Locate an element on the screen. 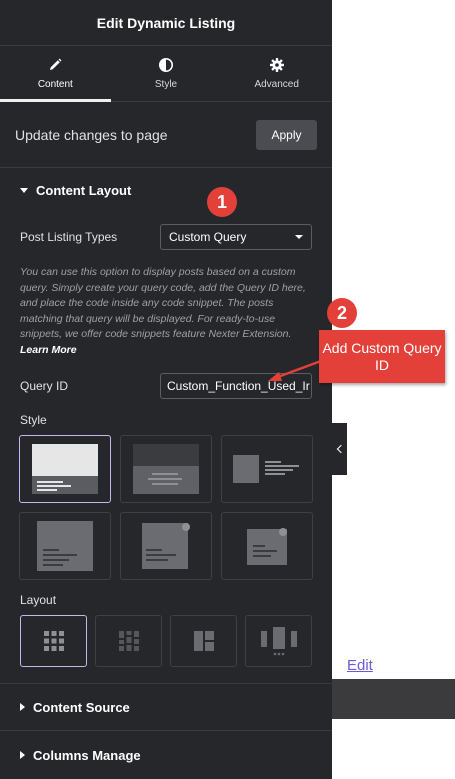 The height and width of the screenshot is (779, 455). layout-option-grid is located at coordinates (53, 641).